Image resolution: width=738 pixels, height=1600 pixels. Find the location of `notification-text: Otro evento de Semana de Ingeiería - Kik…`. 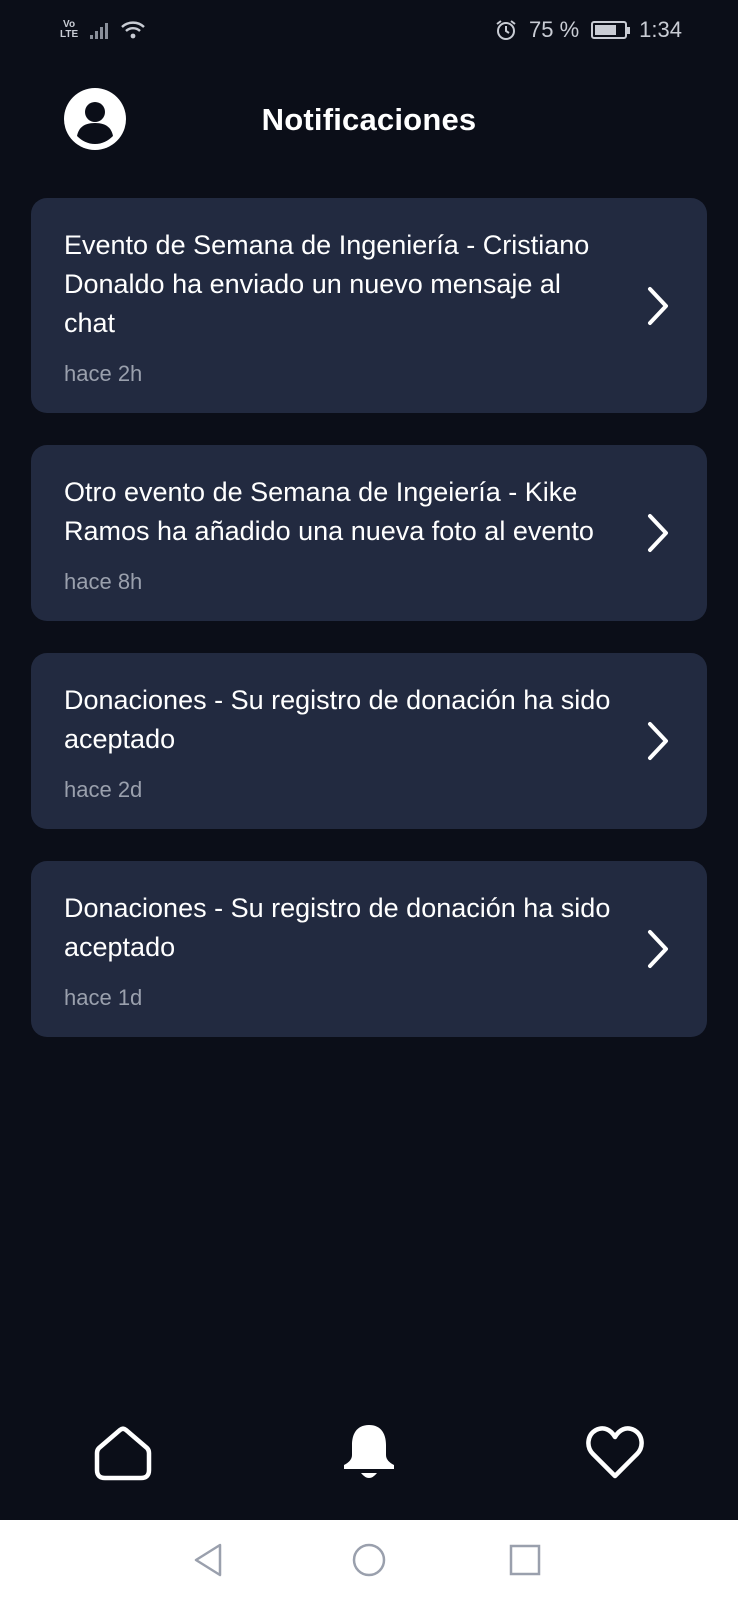

notification-text: Otro evento de Semana de Ingeiería - Kik… is located at coordinates (329, 511).